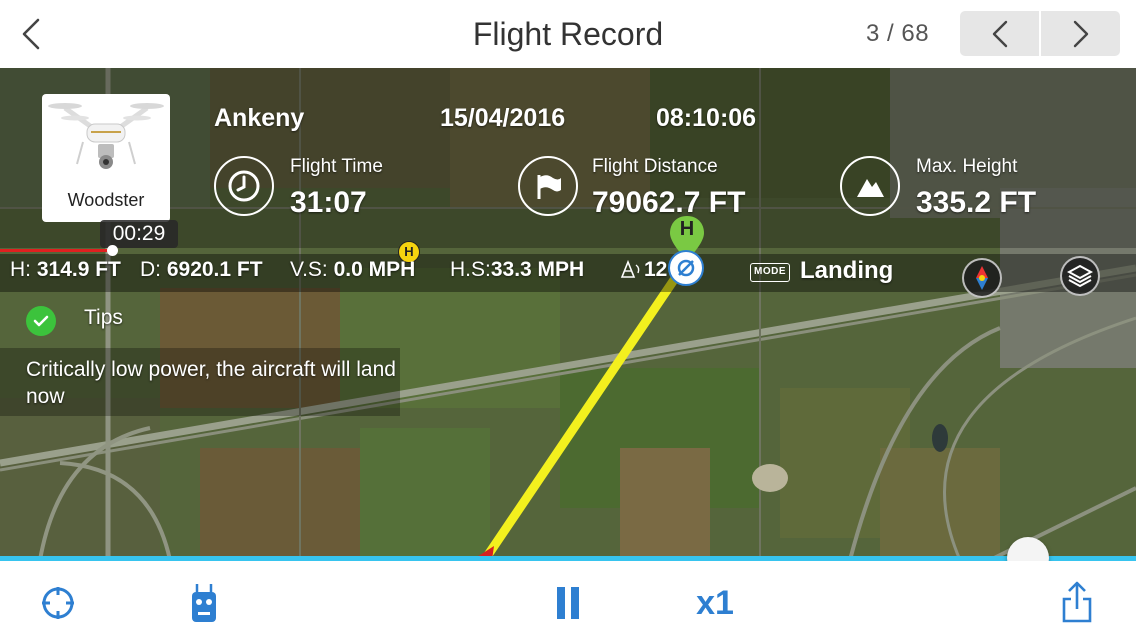 This screenshot has width=1136, height=640. What do you see at coordinates (470, 269) in the screenshot?
I see `horizontal-speed-label: H.S:` at bounding box center [470, 269].